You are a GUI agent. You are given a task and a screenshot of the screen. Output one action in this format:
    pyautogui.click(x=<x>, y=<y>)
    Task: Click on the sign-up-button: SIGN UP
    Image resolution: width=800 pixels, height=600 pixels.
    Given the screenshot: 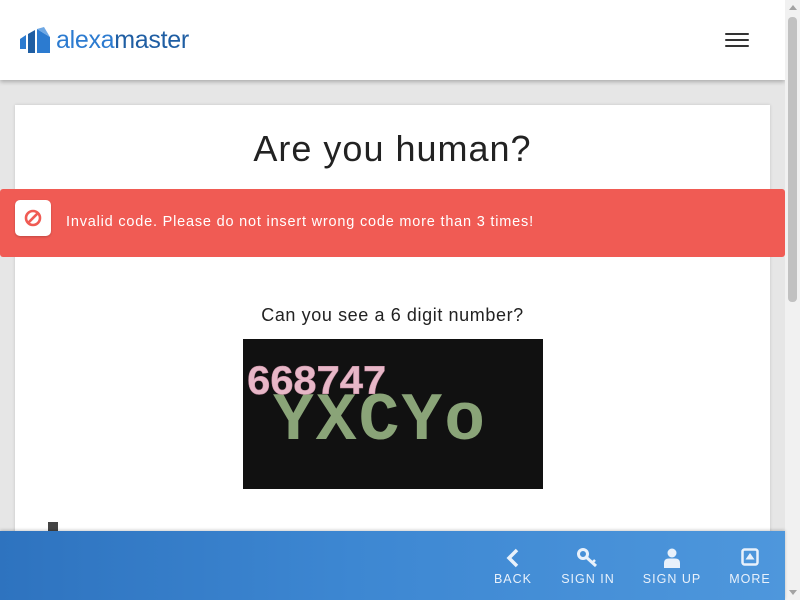 What is the action you would take?
    pyautogui.click(x=672, y=565)
    